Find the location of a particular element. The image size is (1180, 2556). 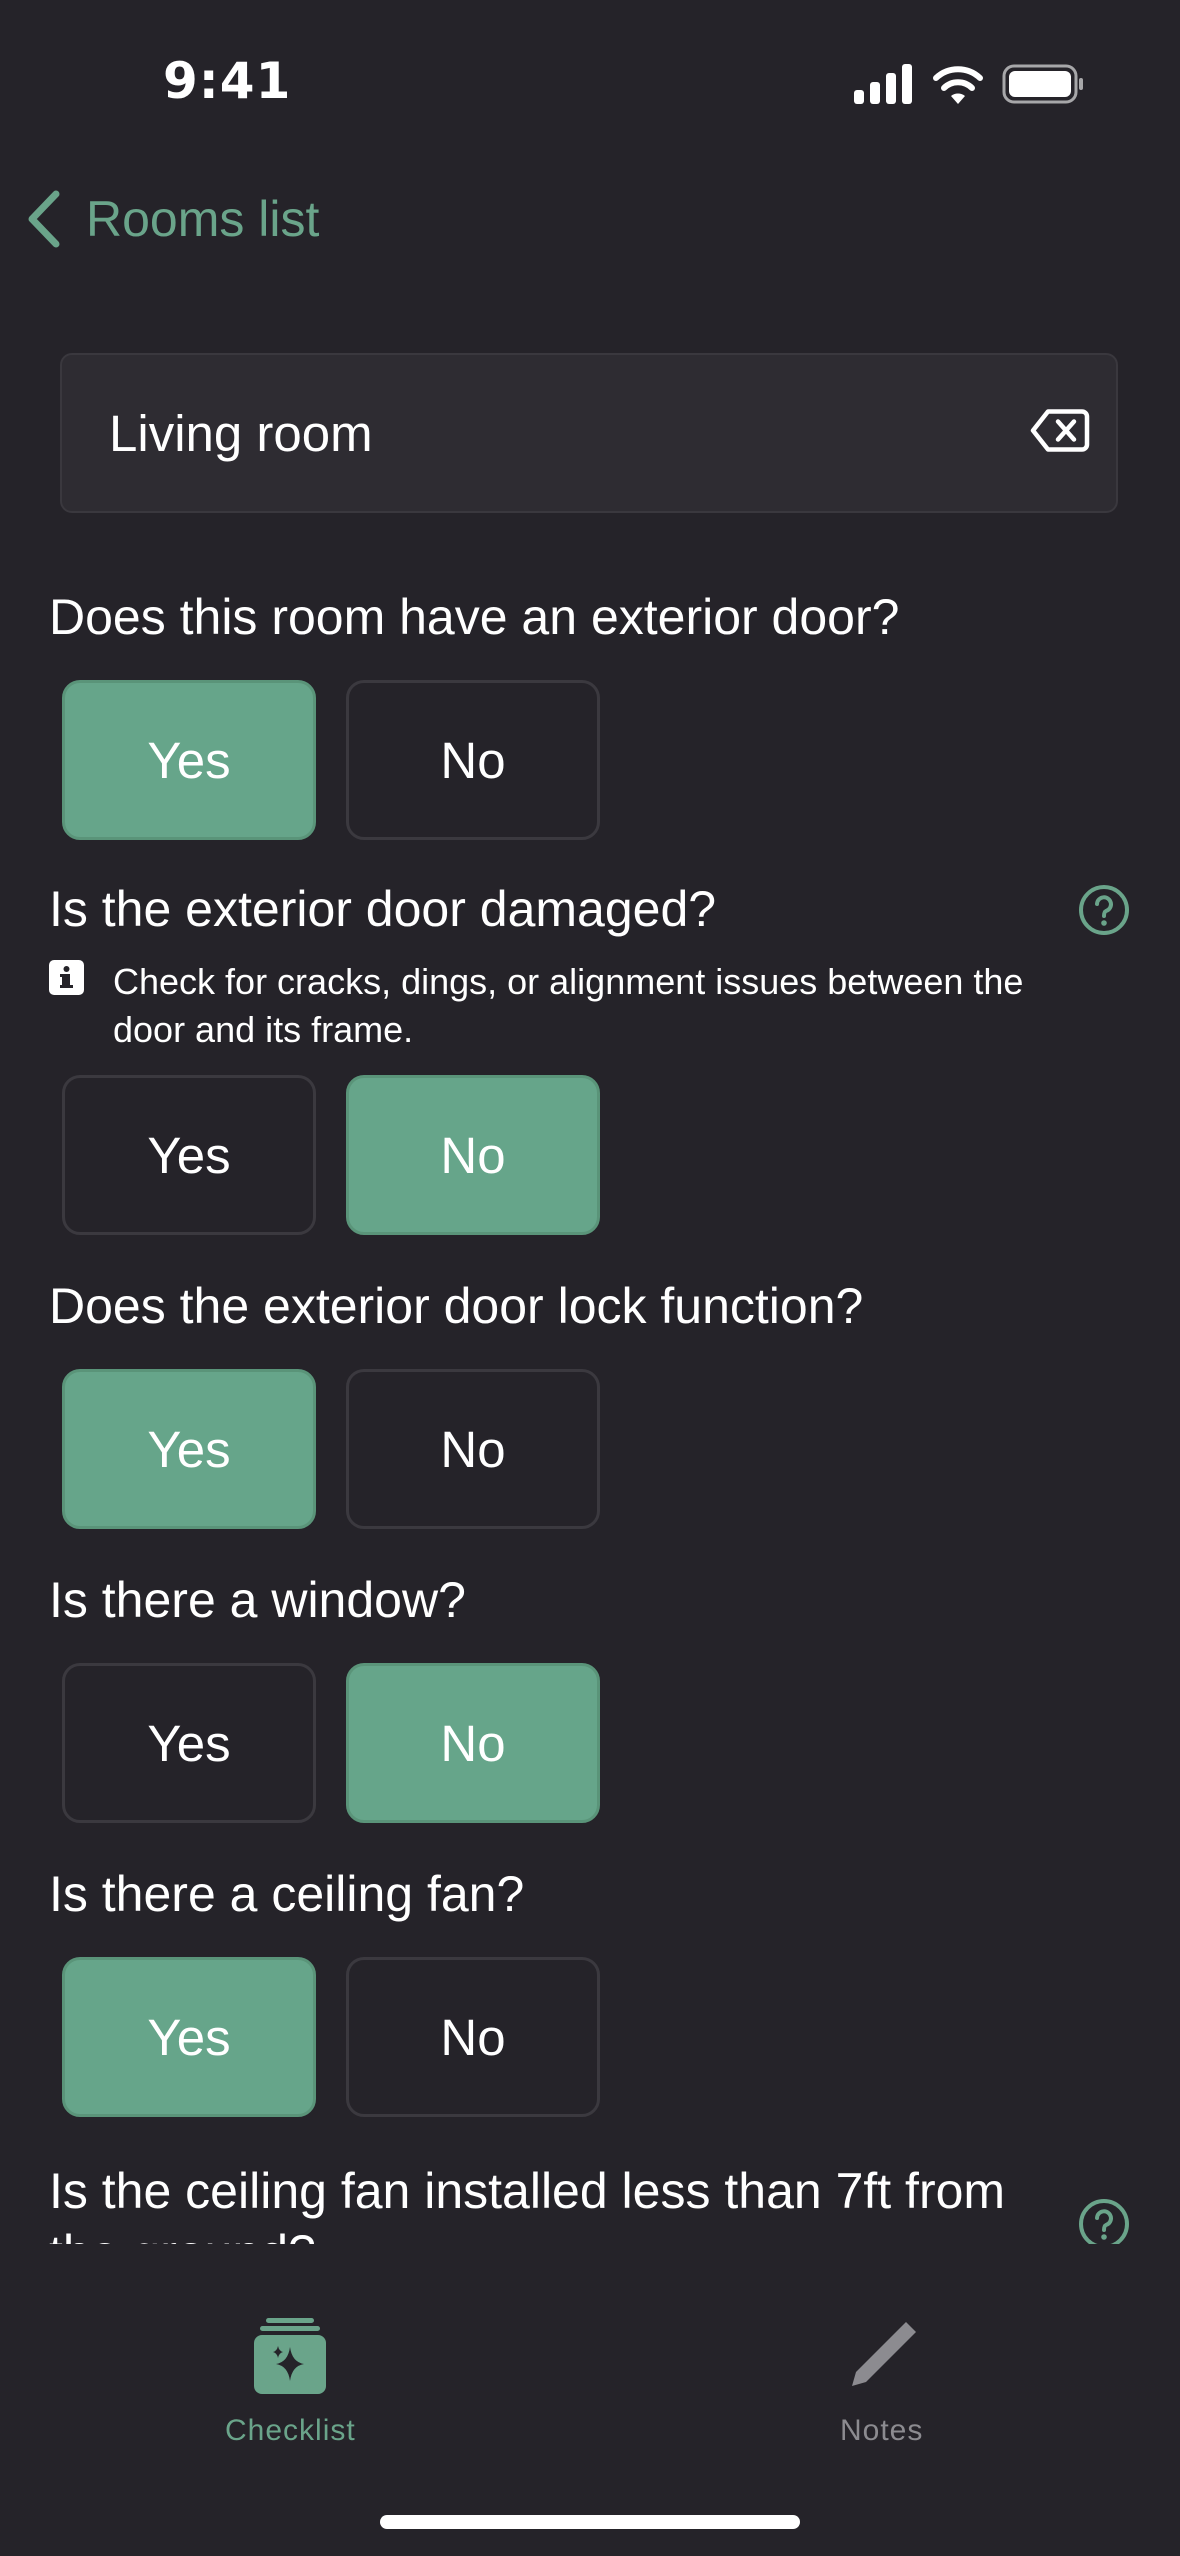

pencil-icon is located at coordinates (883, 2354).